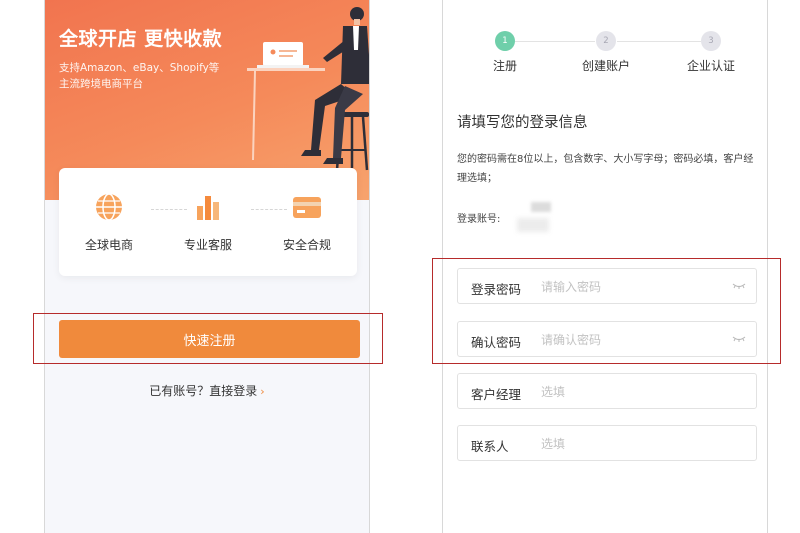 The width and height of the screenshot is (800, 533). What do you see at coordinates (207, 245) in the screenshot?
I see `feature-label: 专业客服` at bounding box center [207, 245].